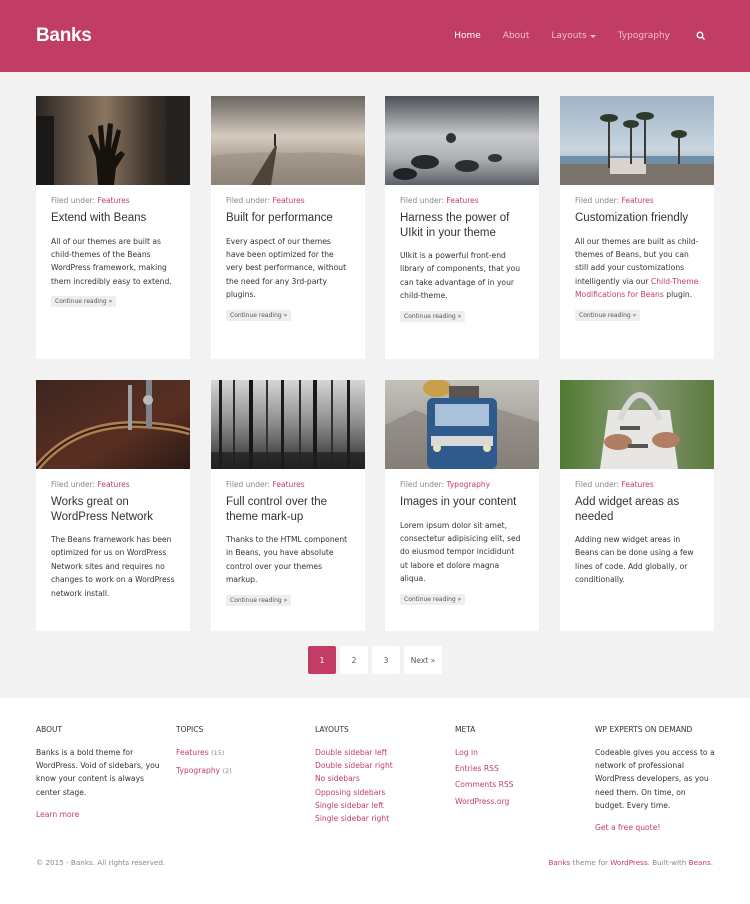 This screenshot has height=904, width=750. What do you see at coordinates (190, 729) in the screenshot?
I see `footer-heading: TOPICS` at bounding box center [190, 729].